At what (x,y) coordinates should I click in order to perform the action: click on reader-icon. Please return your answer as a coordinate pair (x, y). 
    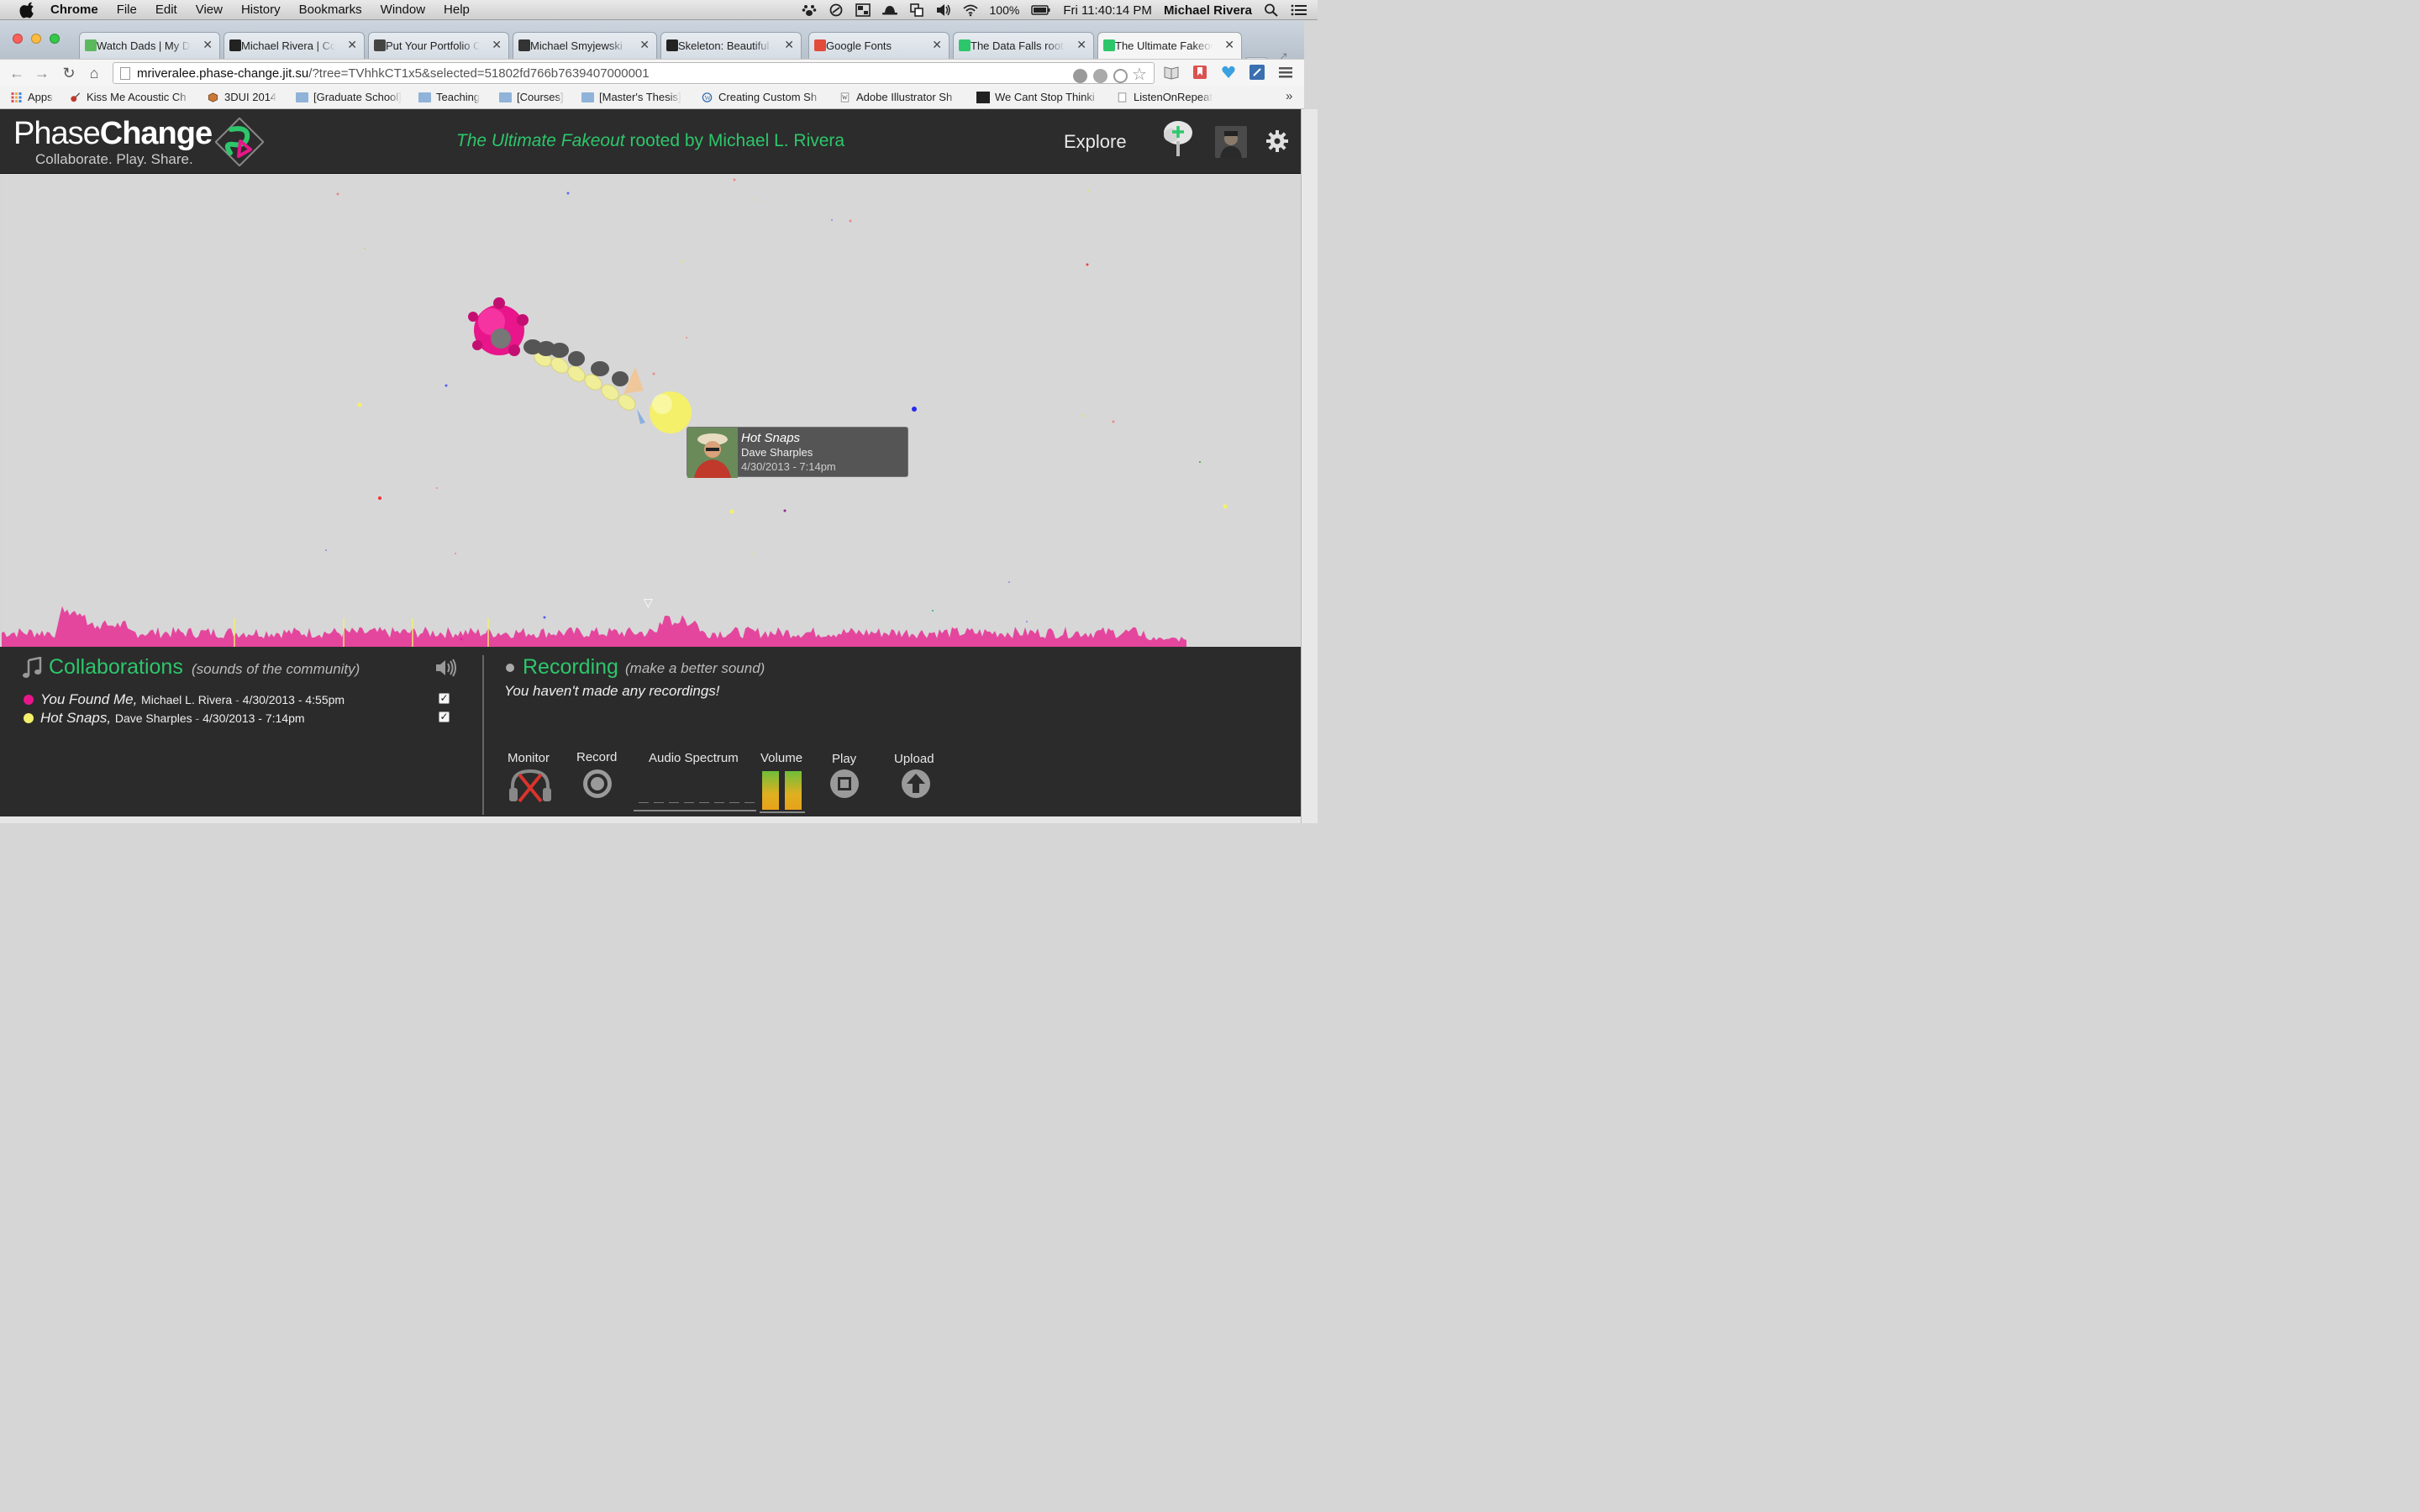
    Looking at the image, I should click on (1171, 72).